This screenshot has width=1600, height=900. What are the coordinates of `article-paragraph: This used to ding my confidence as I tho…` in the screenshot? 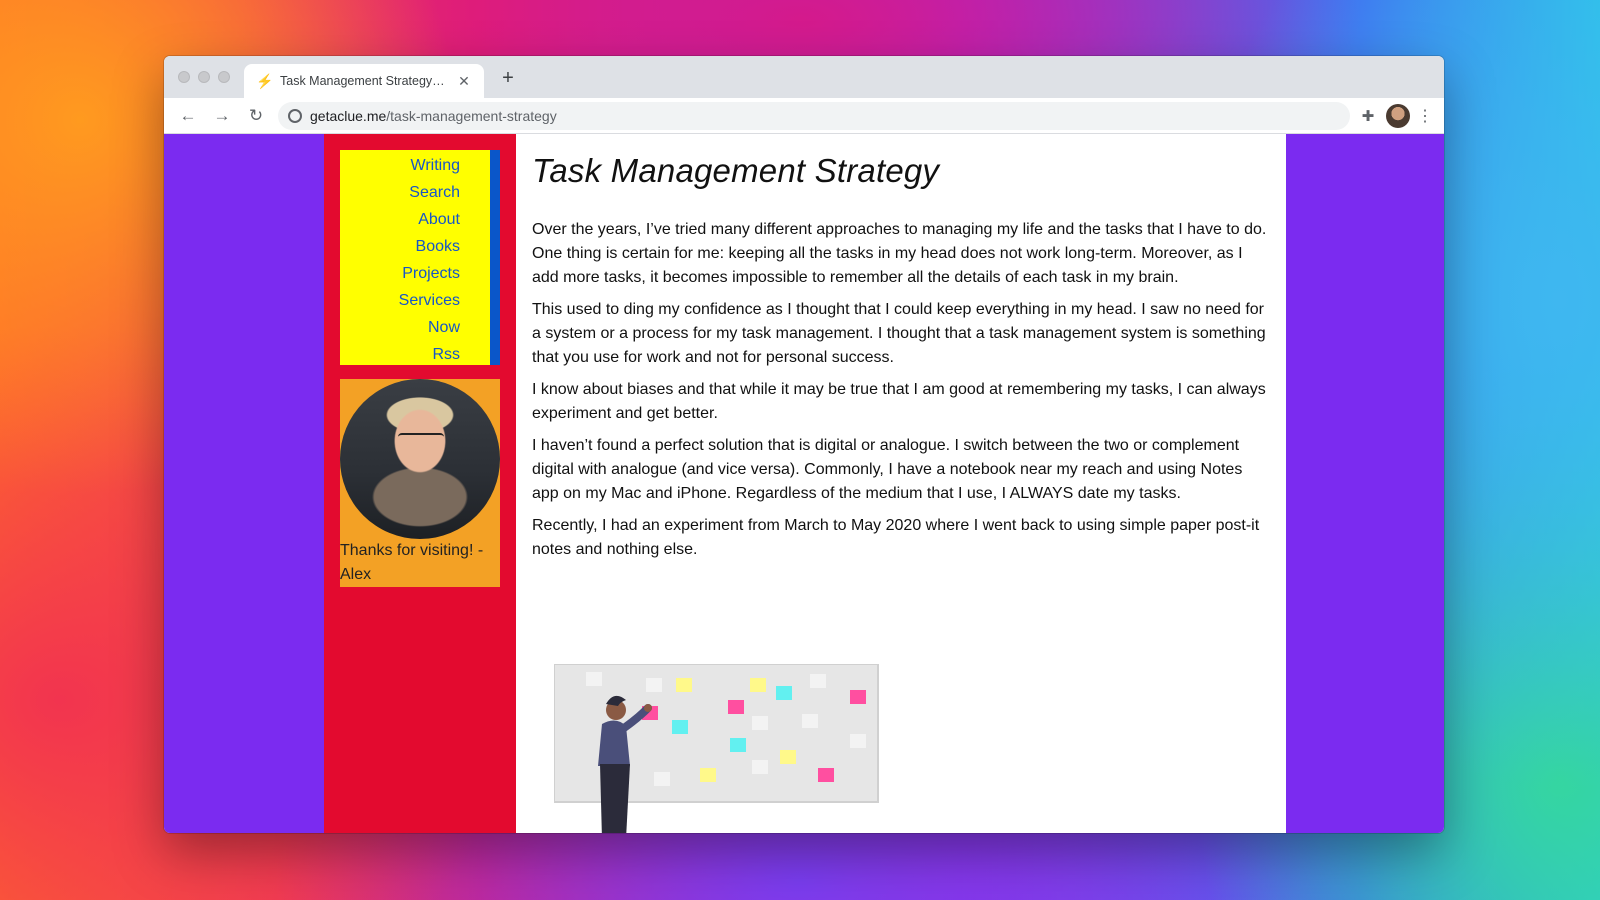 It's located at (899, 333).